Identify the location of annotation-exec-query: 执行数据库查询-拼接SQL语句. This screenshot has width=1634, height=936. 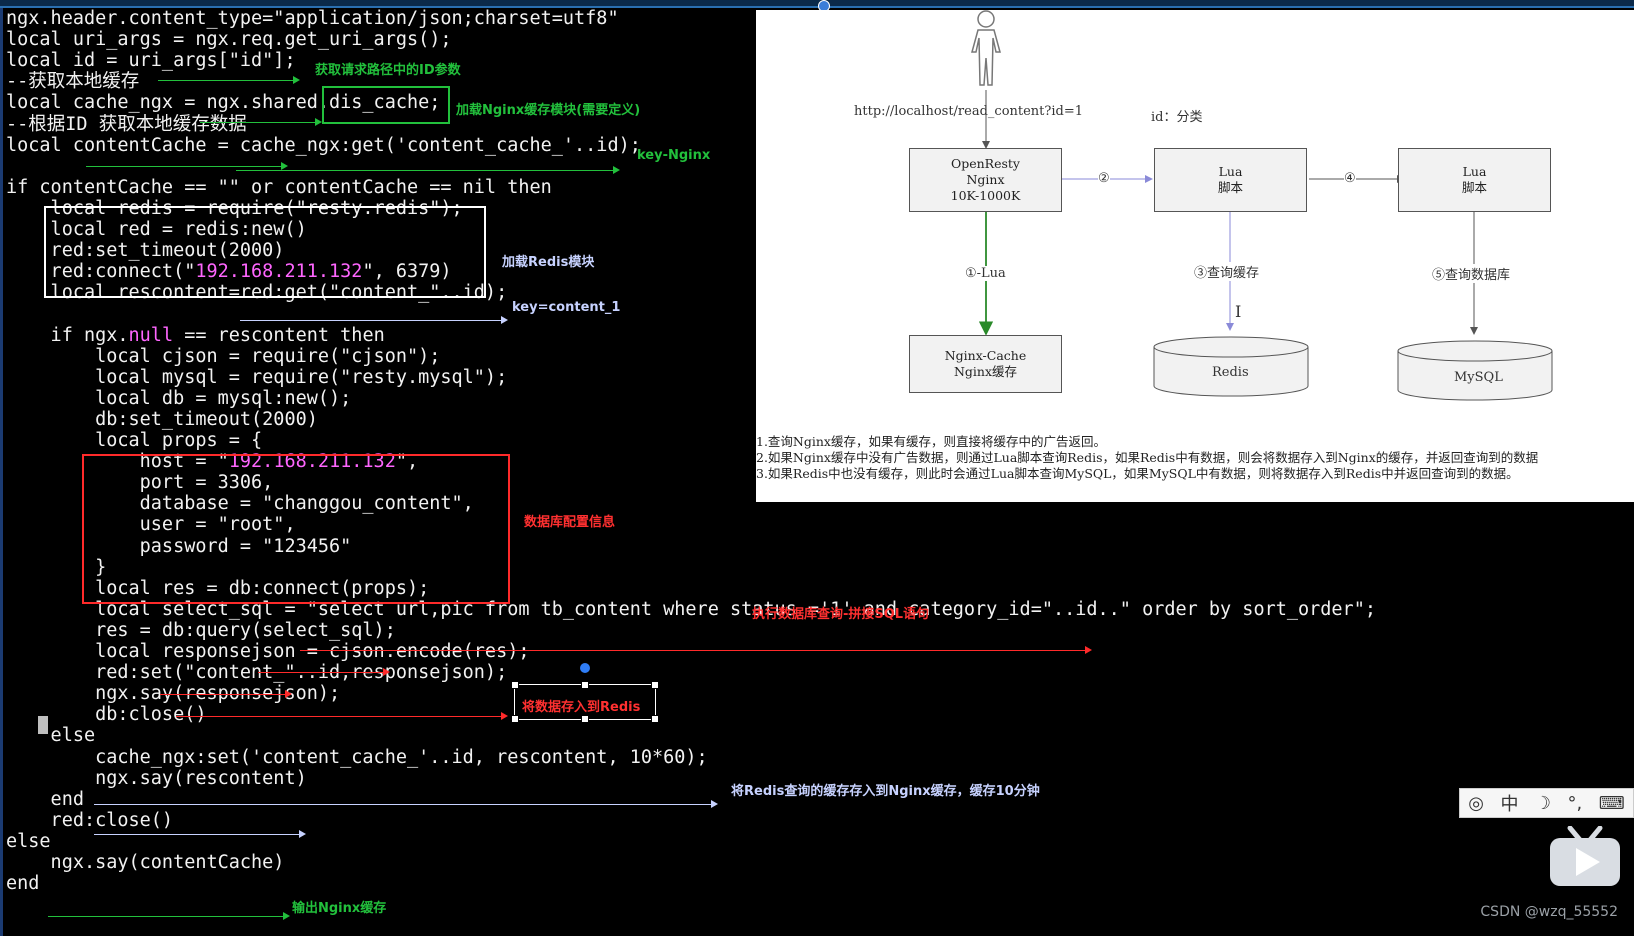
(841, 614).